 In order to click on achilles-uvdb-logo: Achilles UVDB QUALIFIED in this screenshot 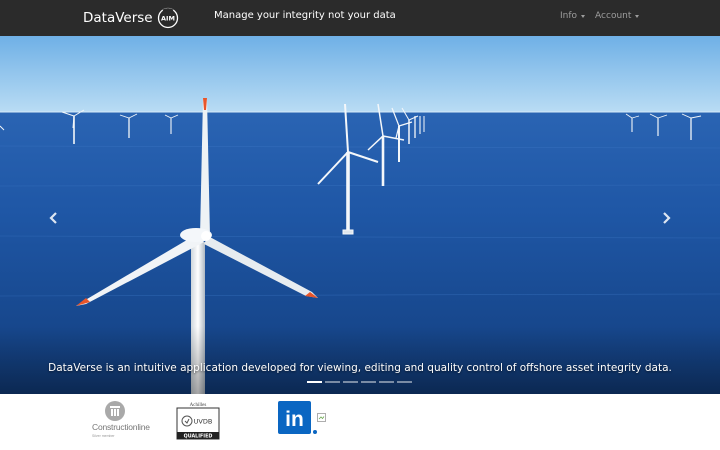, I will do `click(198, 420)`.